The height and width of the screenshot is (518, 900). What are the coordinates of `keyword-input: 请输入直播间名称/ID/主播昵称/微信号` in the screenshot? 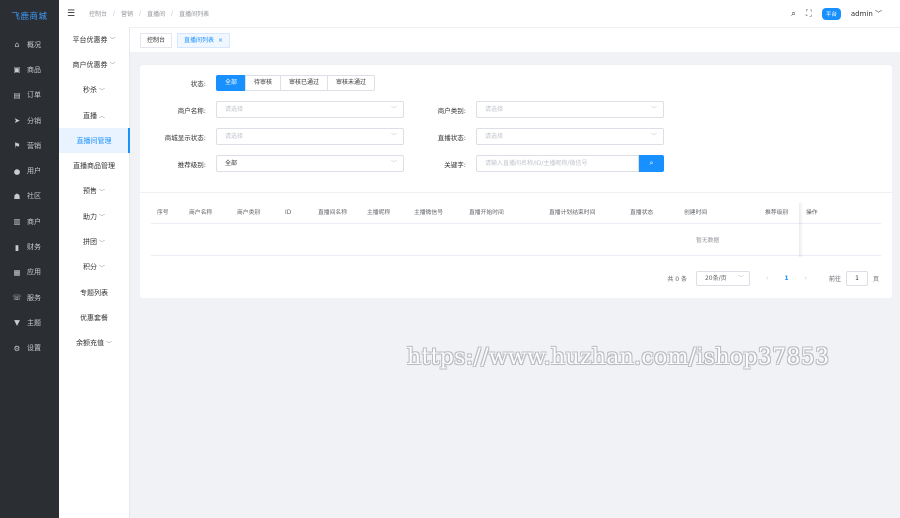 It's located at (557, 163).